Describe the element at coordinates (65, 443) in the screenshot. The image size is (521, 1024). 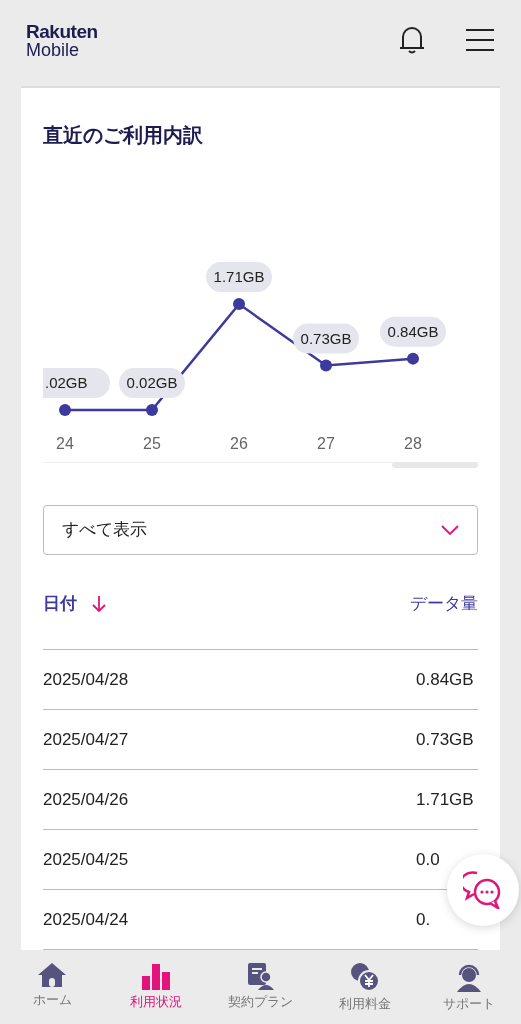
I see `axis-tick-label: 24` at that location.